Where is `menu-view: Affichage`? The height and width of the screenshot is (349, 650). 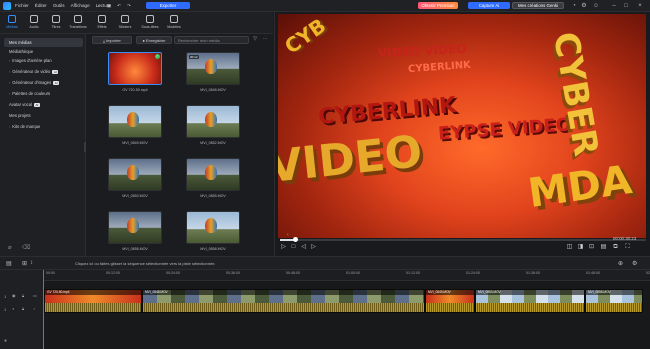
menu-view: Affichage is located at coordinates (80, 5).